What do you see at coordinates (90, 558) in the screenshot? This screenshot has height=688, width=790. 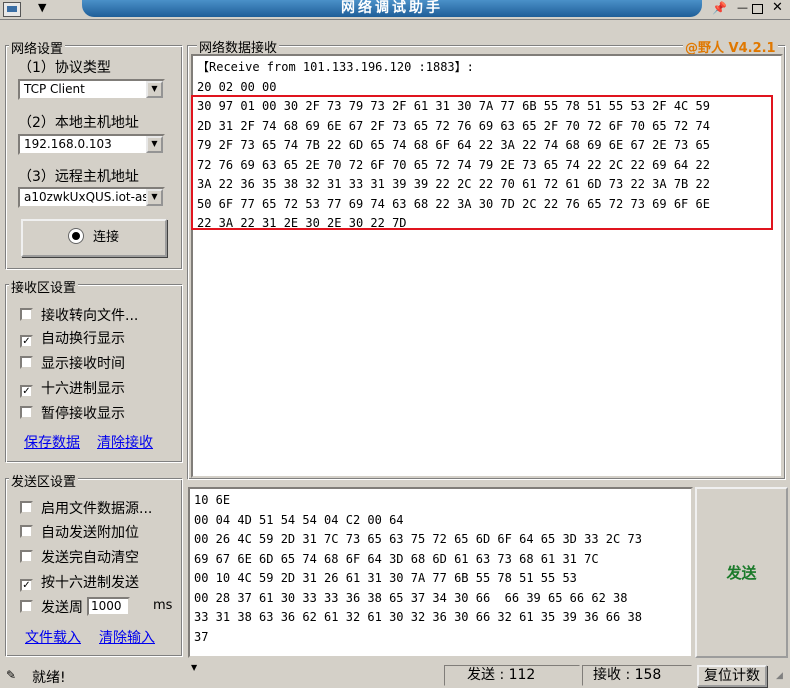 I see `checkbox-label: 发送完自动清空` at bounding box center [90, 558].